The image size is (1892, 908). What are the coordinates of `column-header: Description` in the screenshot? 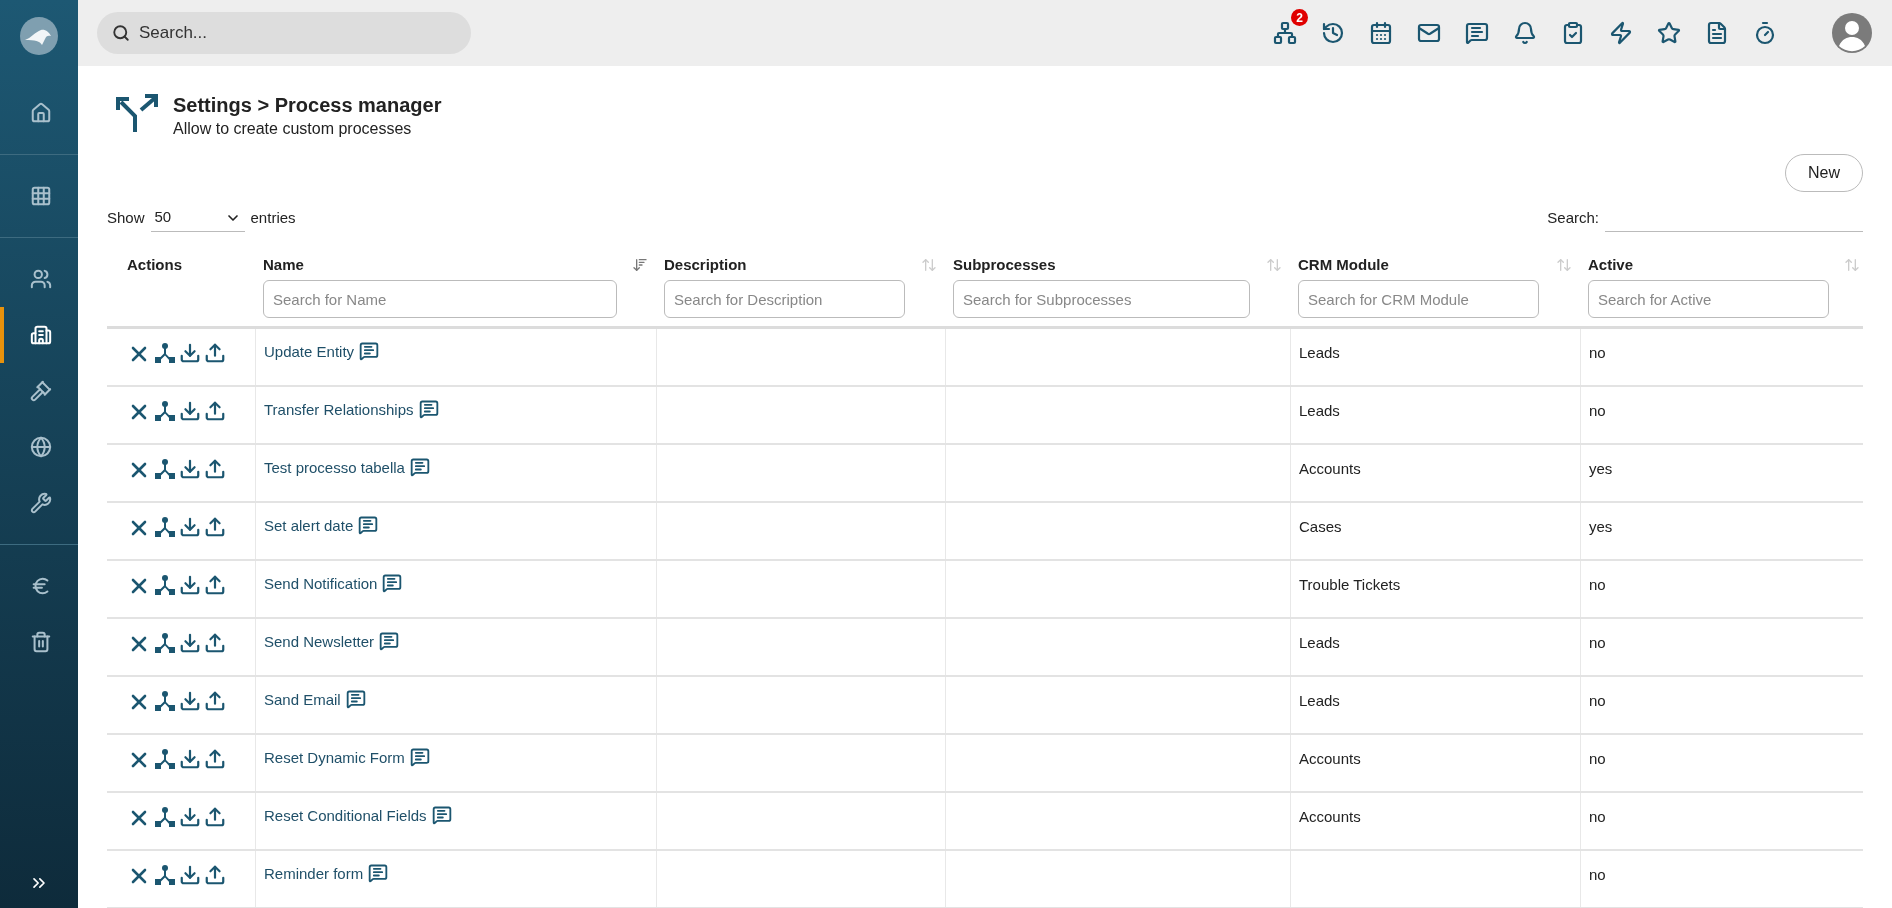 It's located at (705, 265).